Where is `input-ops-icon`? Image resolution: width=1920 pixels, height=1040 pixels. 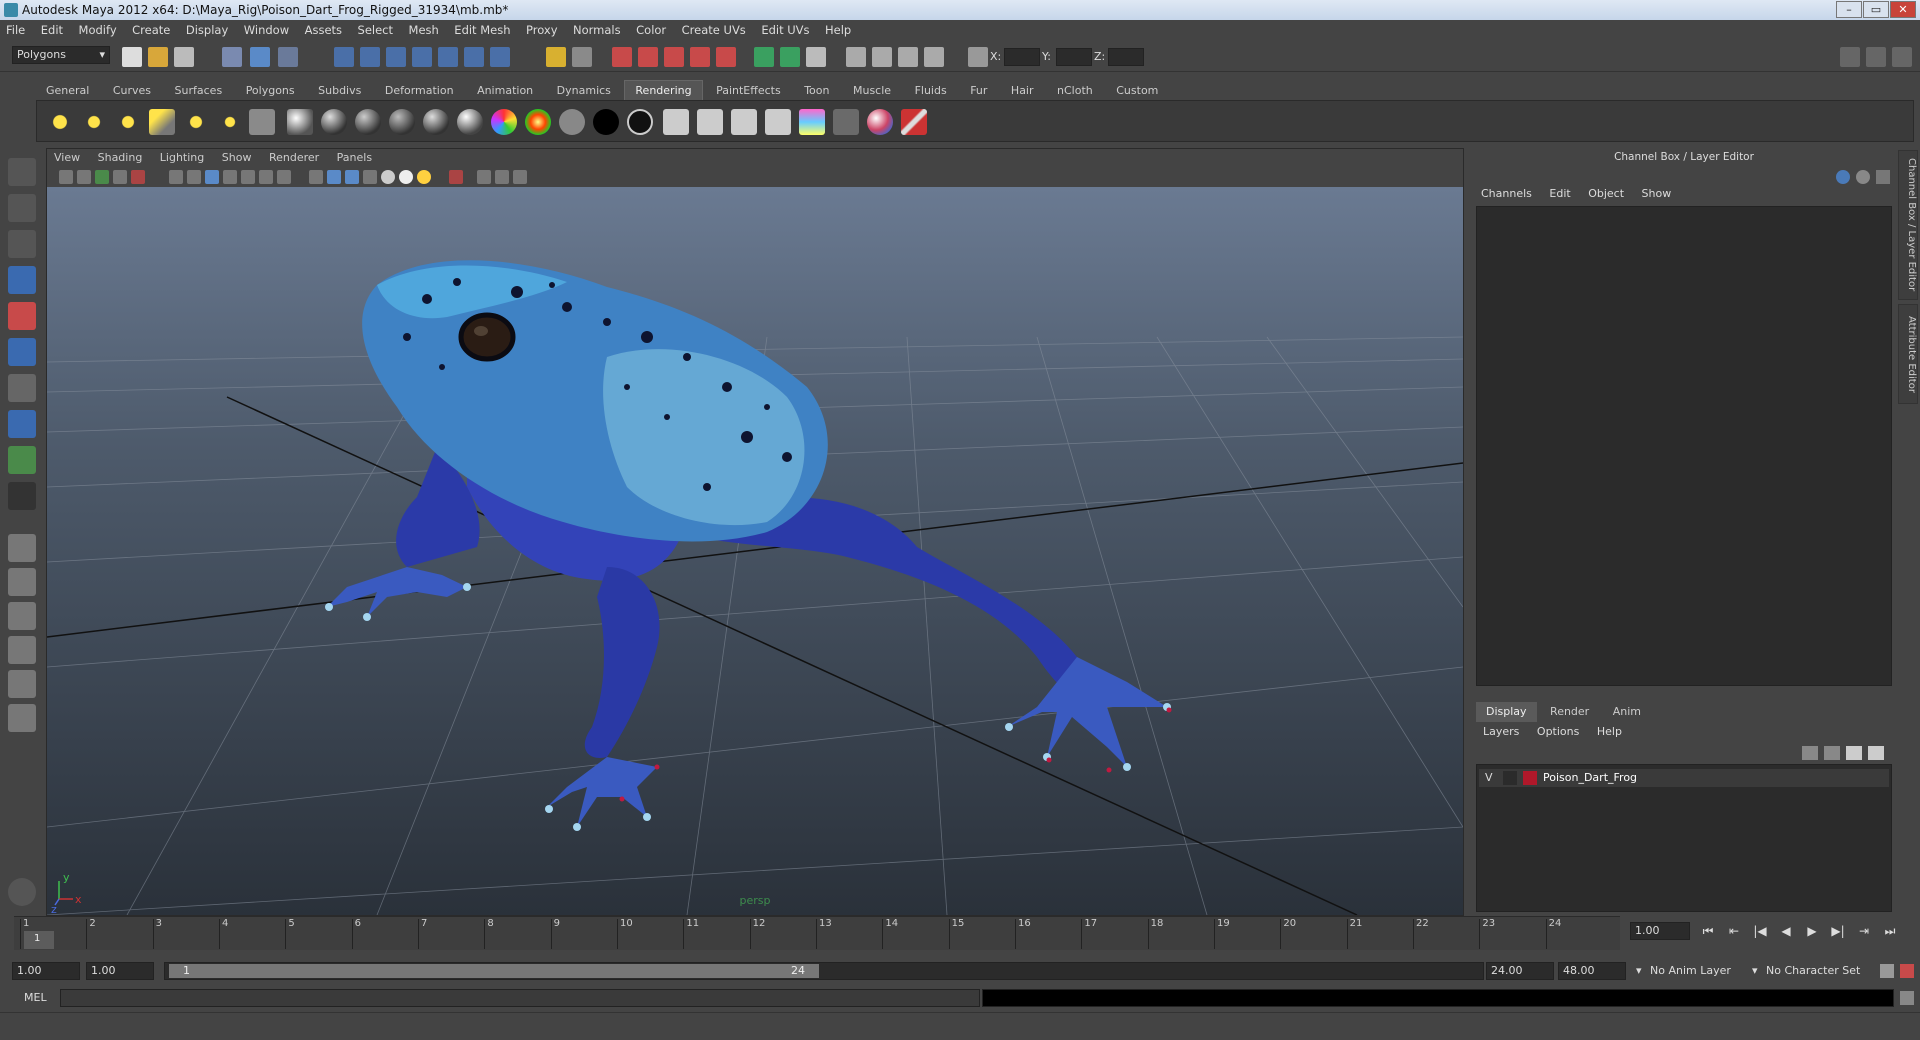 input-ops-icon is located at coordinates (764, 57).